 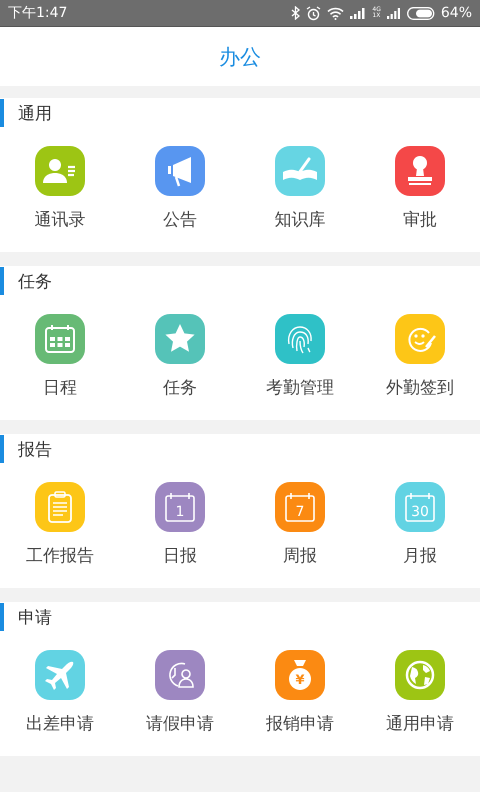 I want to click on tile-label: 外勤签到, so click(x=420, y=388).